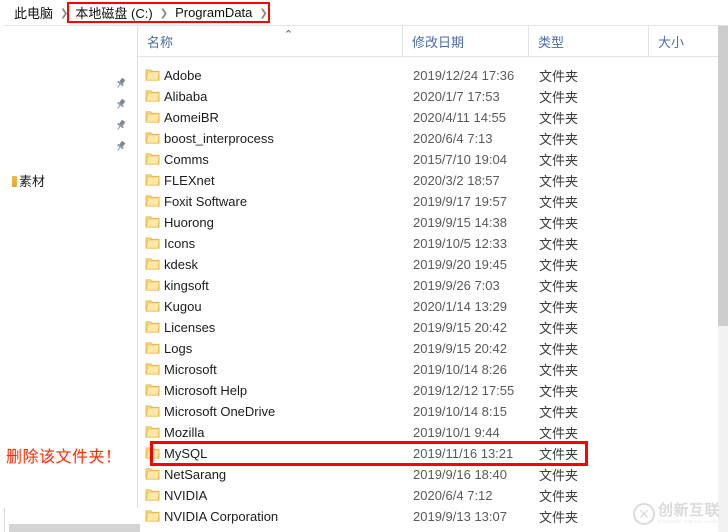 Image resolution: width=728 pixels, height=532 pixels. I want to click on file-name-cell: Microsoft Help, so click(205, 390).